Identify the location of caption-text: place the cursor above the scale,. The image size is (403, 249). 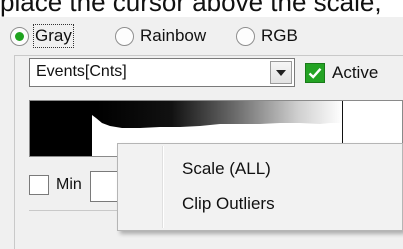
(191, 8).